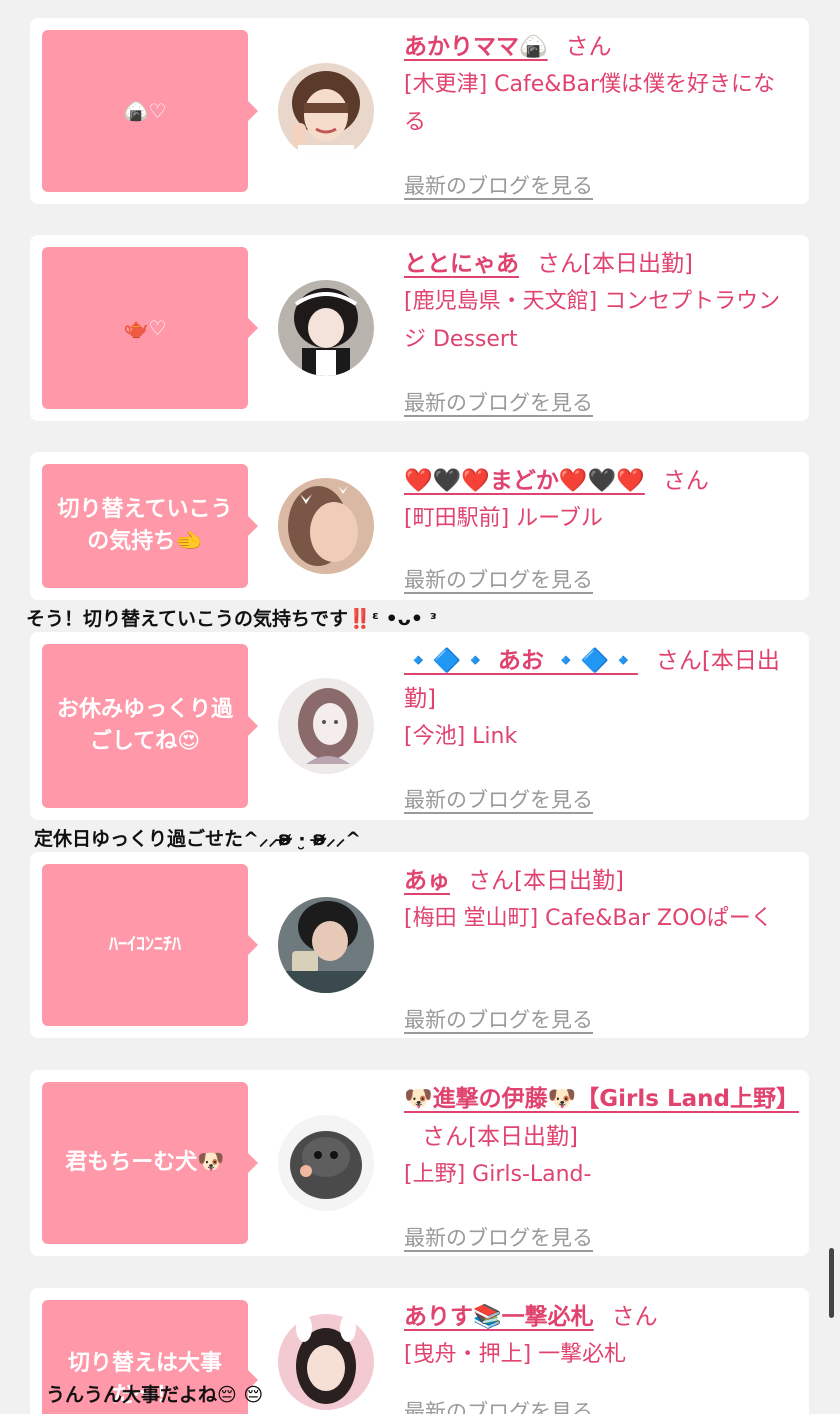 This screenshot has width=840, height=1414. Describe the element at coordinates (144, 725) in the screenshot. I see `message-text: お休みゆっくり過ごしてね😍` at that location.